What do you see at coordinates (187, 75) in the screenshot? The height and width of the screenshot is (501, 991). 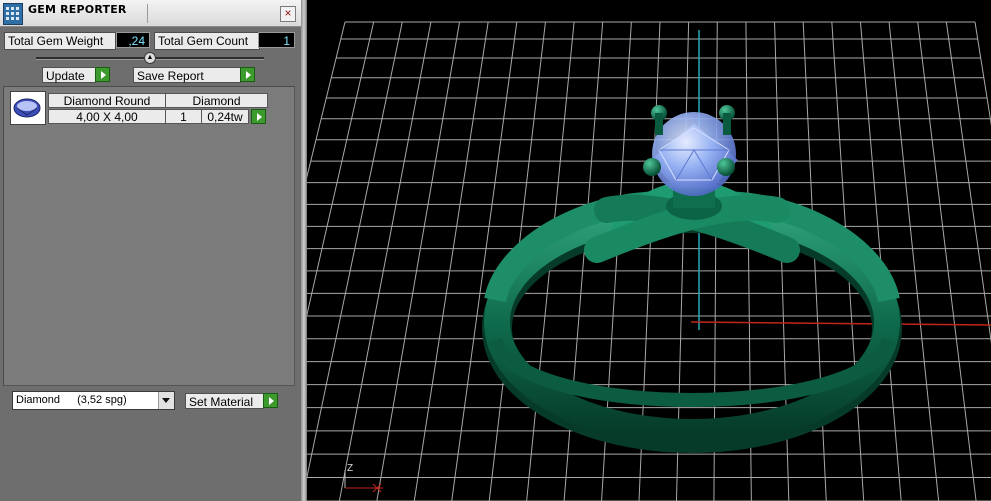 I see `save-report-button: Save Report` at bounding box center [187, 75].